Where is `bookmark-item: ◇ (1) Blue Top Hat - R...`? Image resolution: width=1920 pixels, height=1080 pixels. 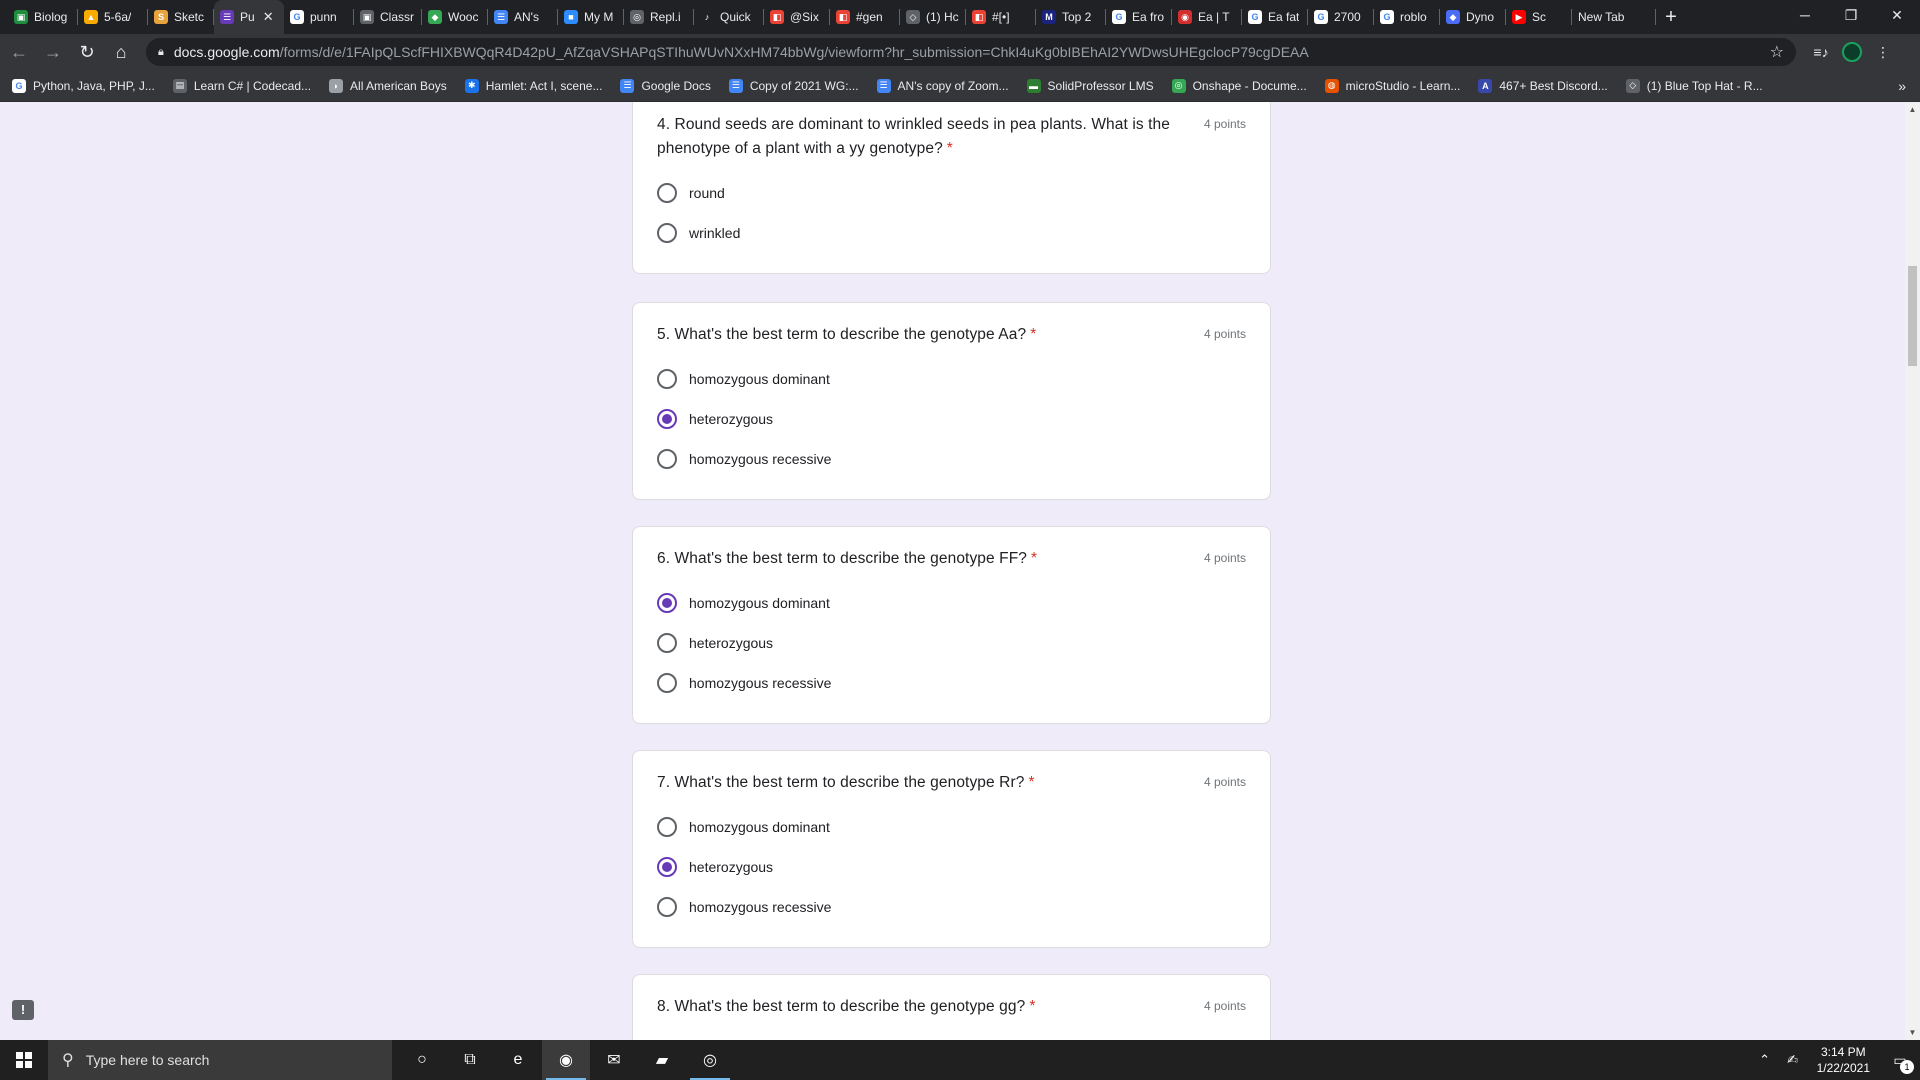 bookmark-item: ◇ (1) Blue Top Hat - R... is located at coordinates (1694, 85).